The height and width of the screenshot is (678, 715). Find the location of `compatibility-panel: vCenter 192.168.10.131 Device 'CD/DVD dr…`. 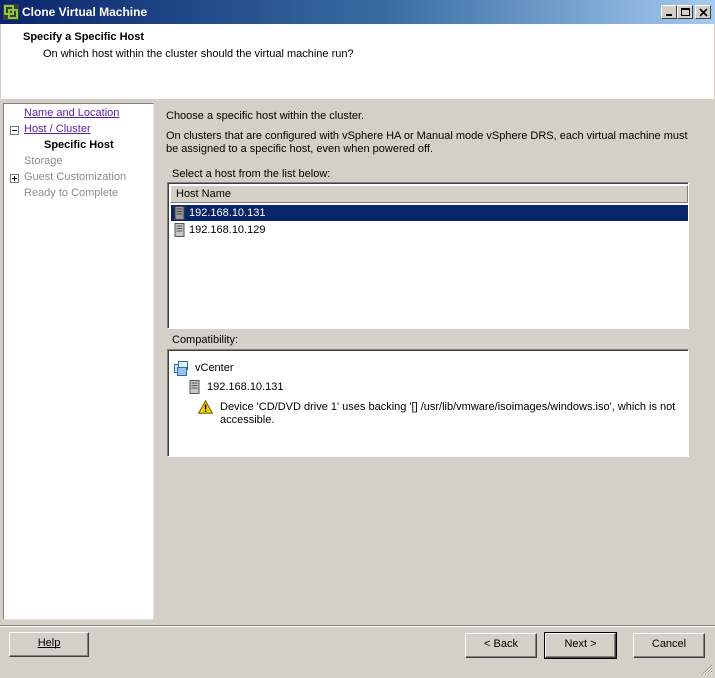

compatibility-panel: vCenter 192.168.10.131 Device 'CD/DVD dr… is located at coordinates (428, 403).